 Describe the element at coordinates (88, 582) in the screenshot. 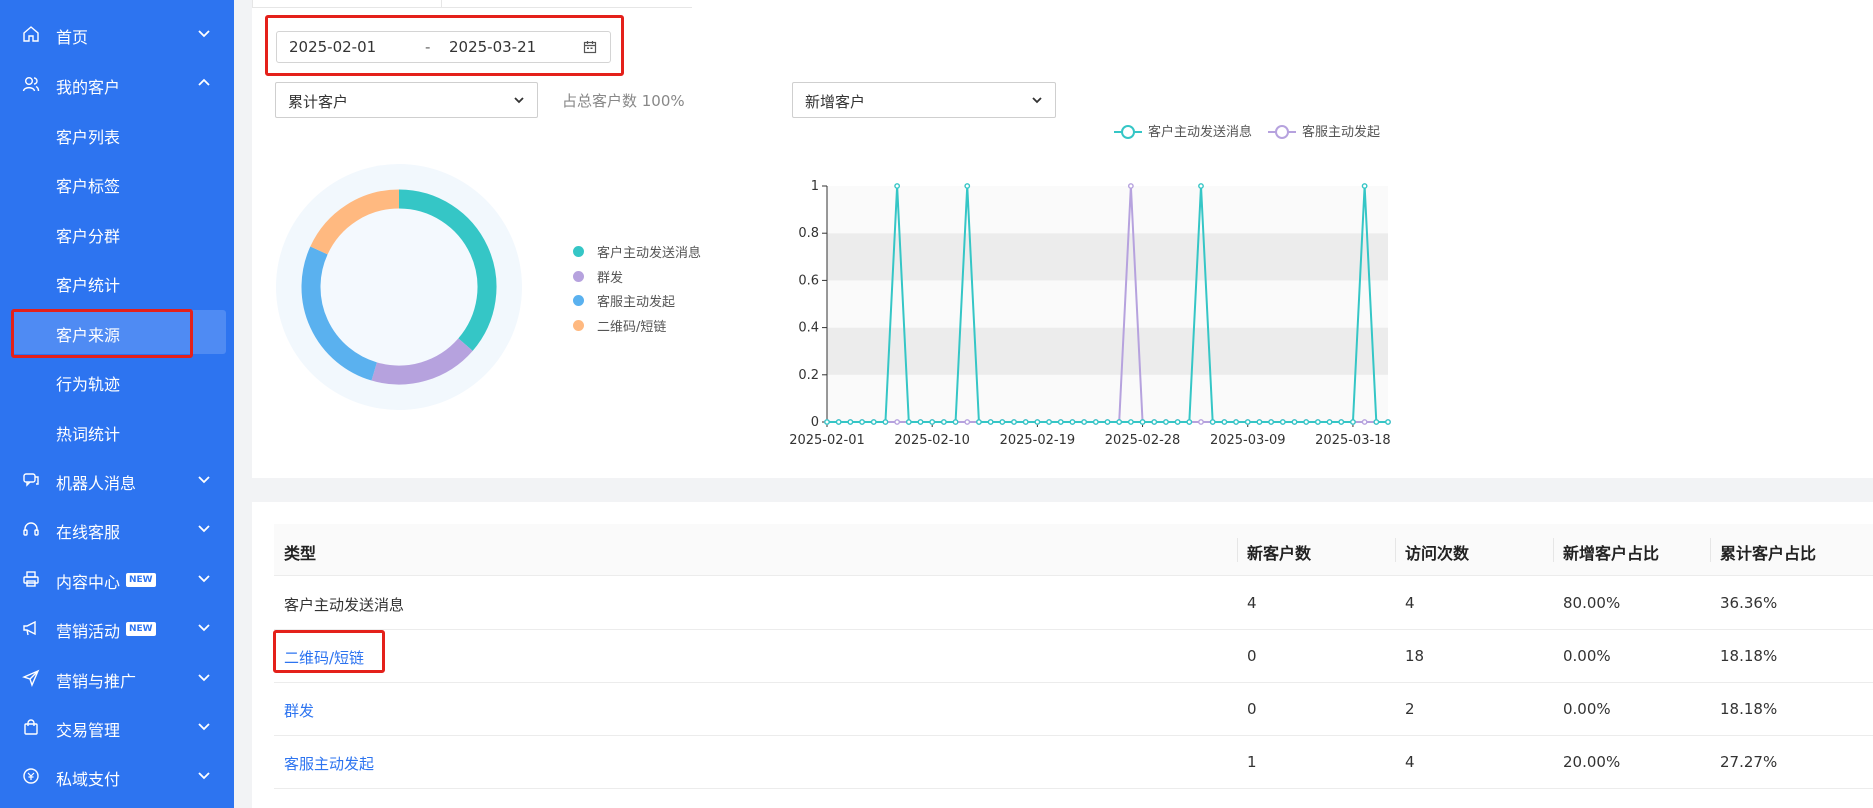

I see `sidebar-item-label: 内容中心` at that location.